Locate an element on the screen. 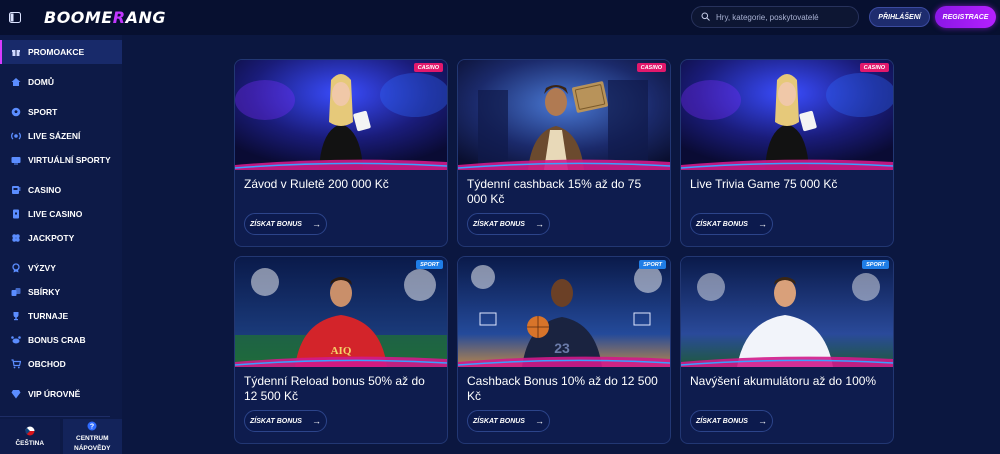  sidebar-item-turnaje: TURNAJE is located at coordinates (61, 316).